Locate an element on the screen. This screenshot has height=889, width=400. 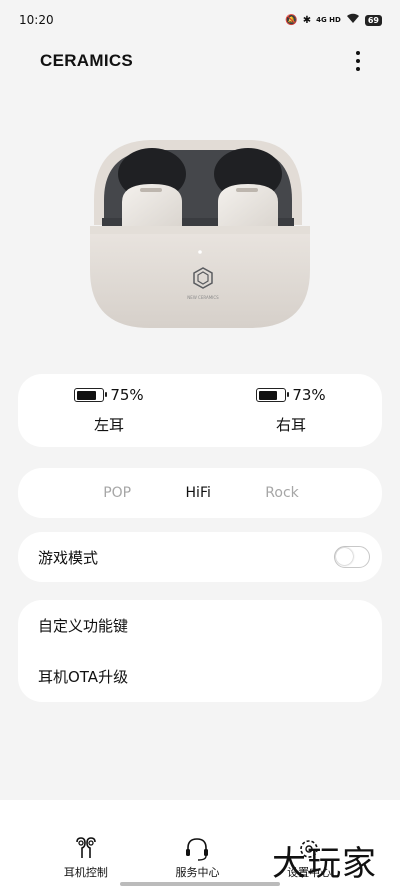
left-earbud-battery: 75% 左耳 is located at coordinates (109, 410).